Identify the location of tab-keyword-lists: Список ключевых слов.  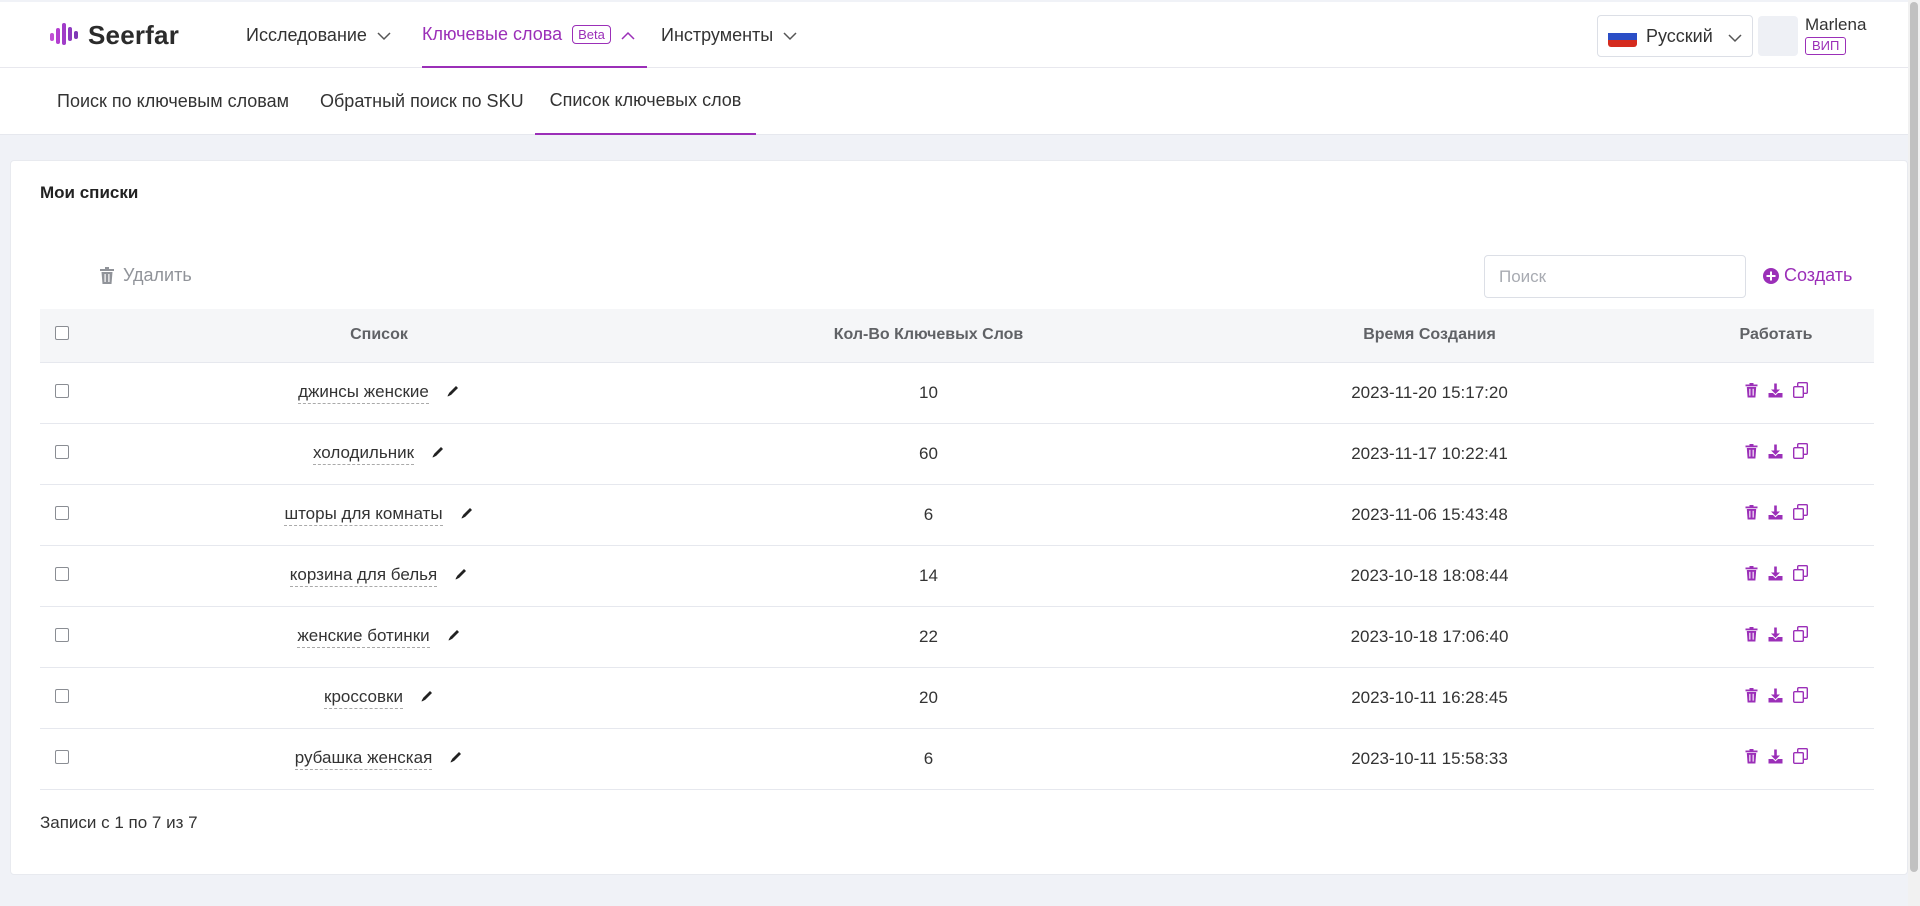
(645, 101).